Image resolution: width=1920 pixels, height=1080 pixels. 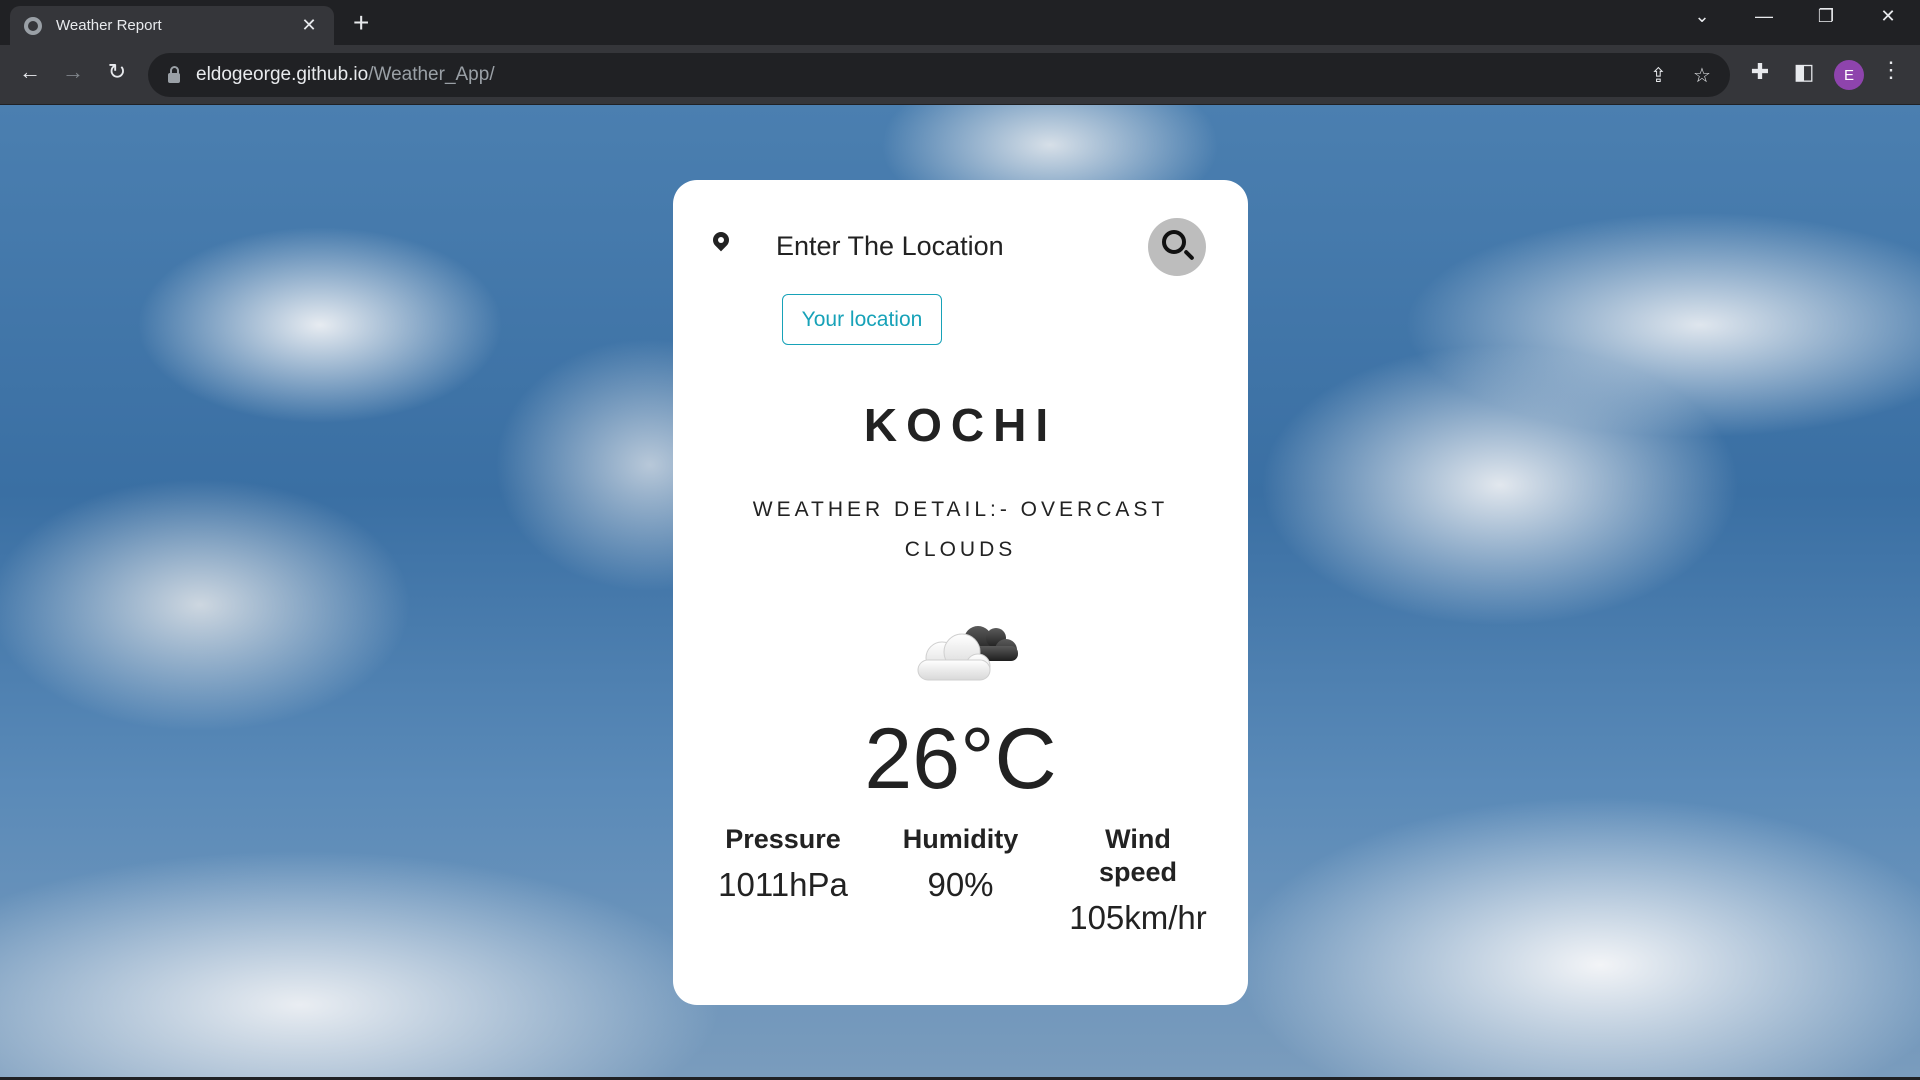 I want to click on url-host: eldogeorge.github.io, so click(x=282, y=74).